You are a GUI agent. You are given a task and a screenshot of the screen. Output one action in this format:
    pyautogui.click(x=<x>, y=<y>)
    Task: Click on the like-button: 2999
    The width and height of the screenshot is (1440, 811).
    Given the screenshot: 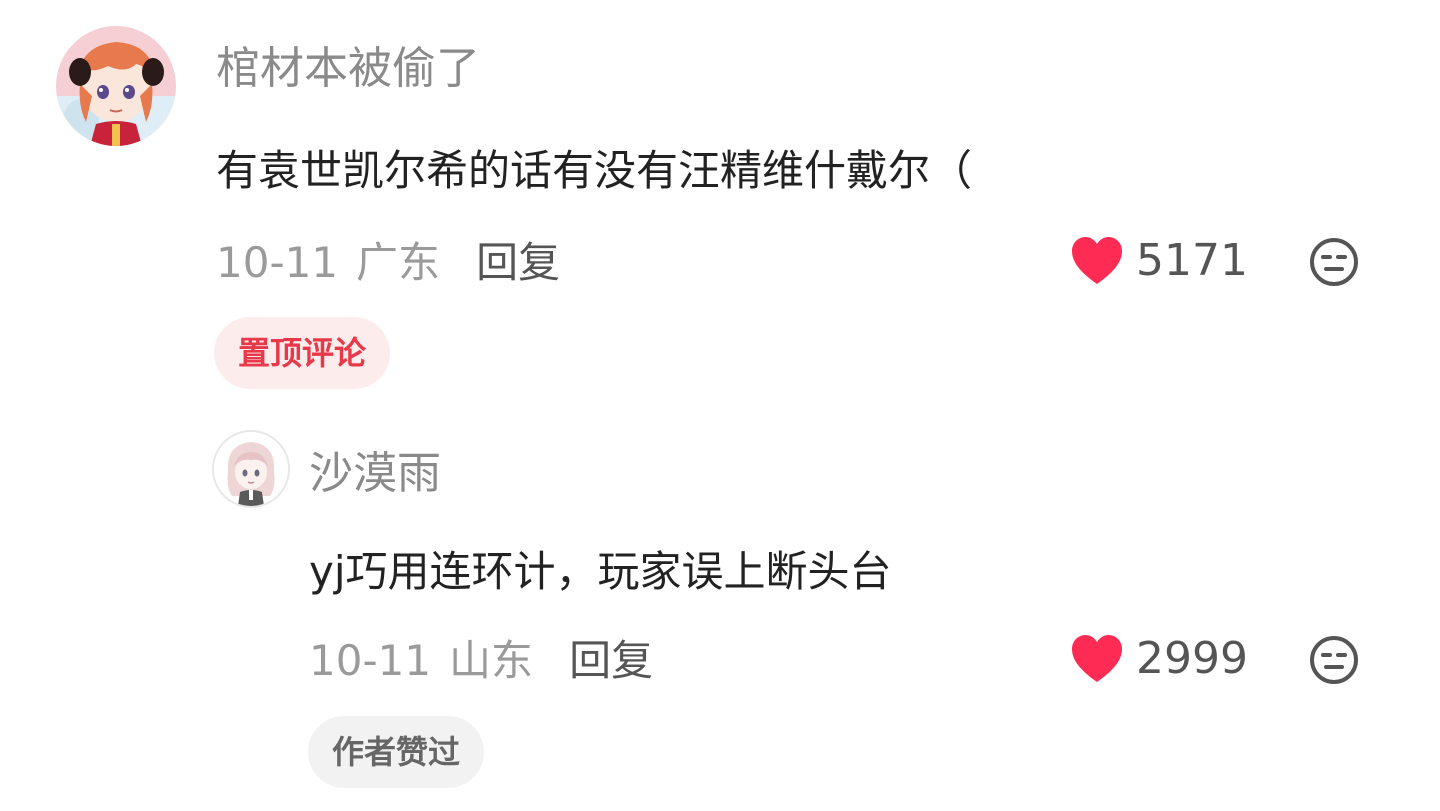 What is the action you would take?
    pyautogui.click(x=1159, y=659)
    